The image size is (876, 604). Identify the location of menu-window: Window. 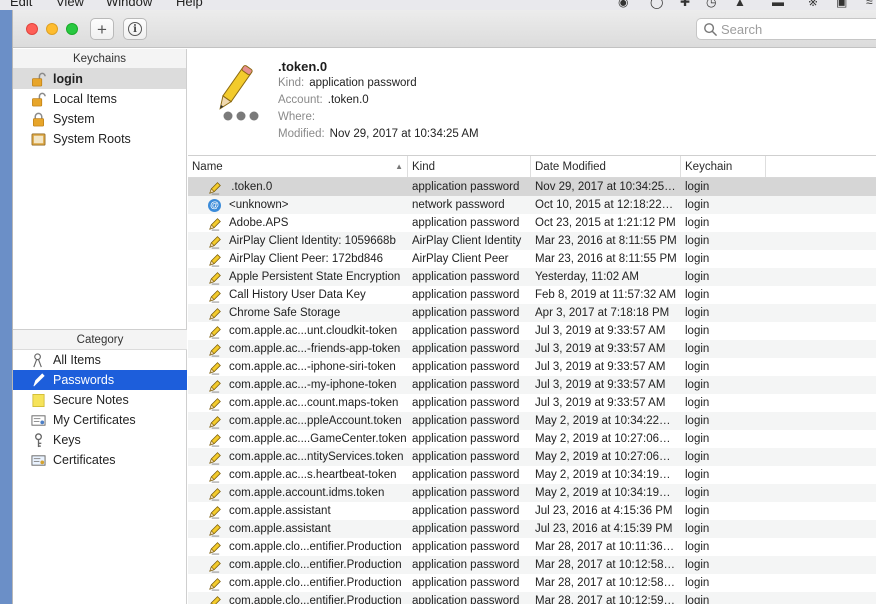
(129, 4).